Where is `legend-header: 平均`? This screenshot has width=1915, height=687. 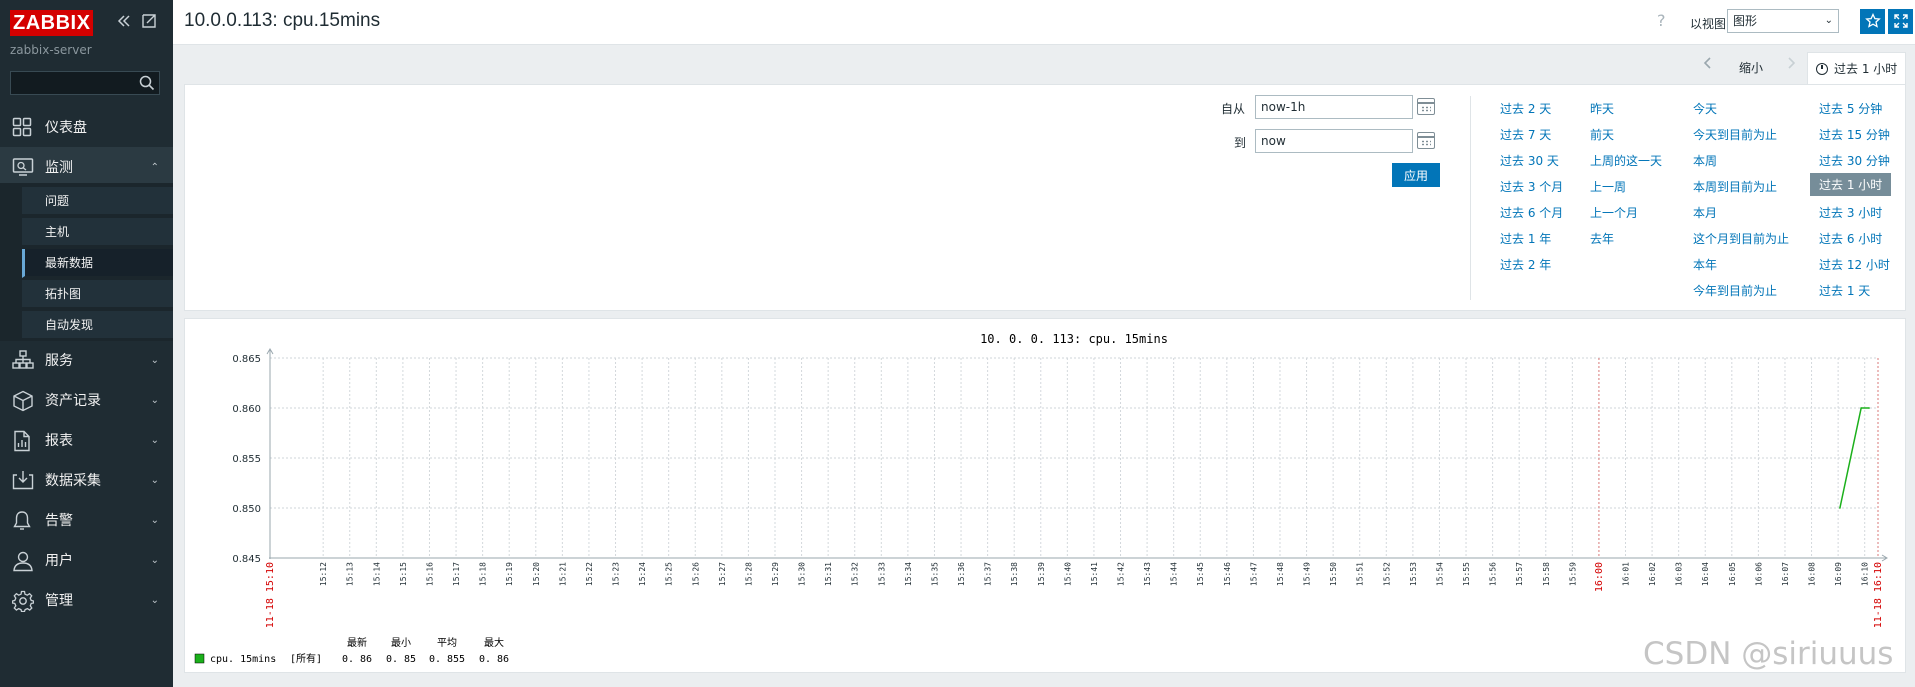 legend-header: 平均 is located at coordinates (447, 643).